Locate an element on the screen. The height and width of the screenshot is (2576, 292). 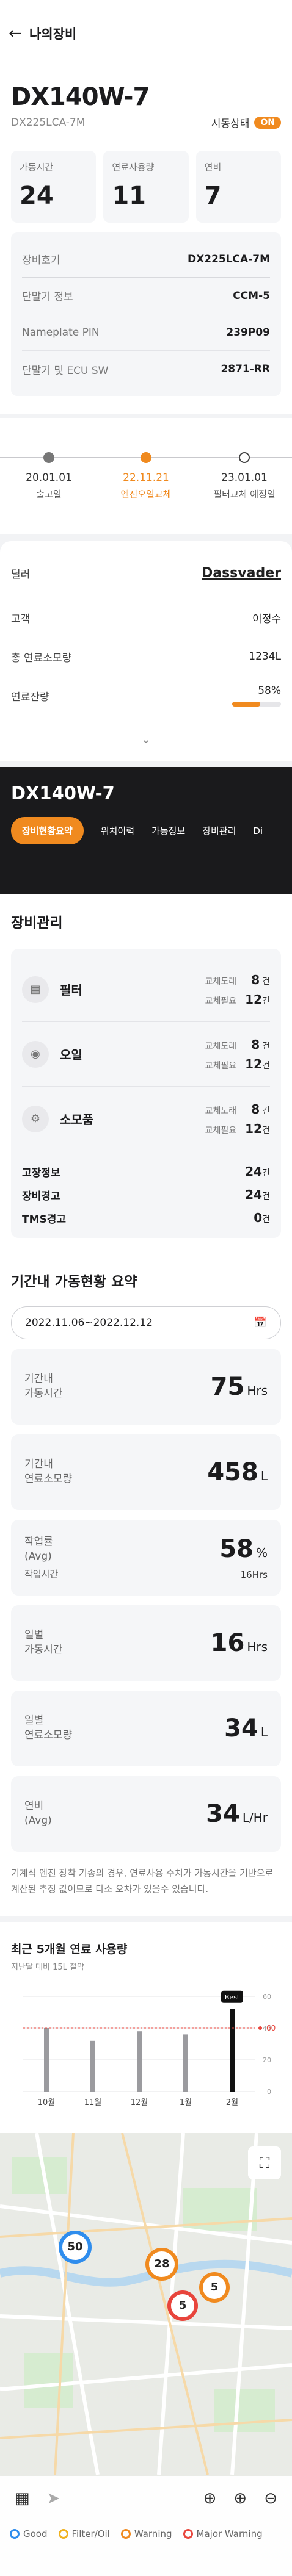
timeline-date: 23.01.01 is located at coordinates (245, 478).